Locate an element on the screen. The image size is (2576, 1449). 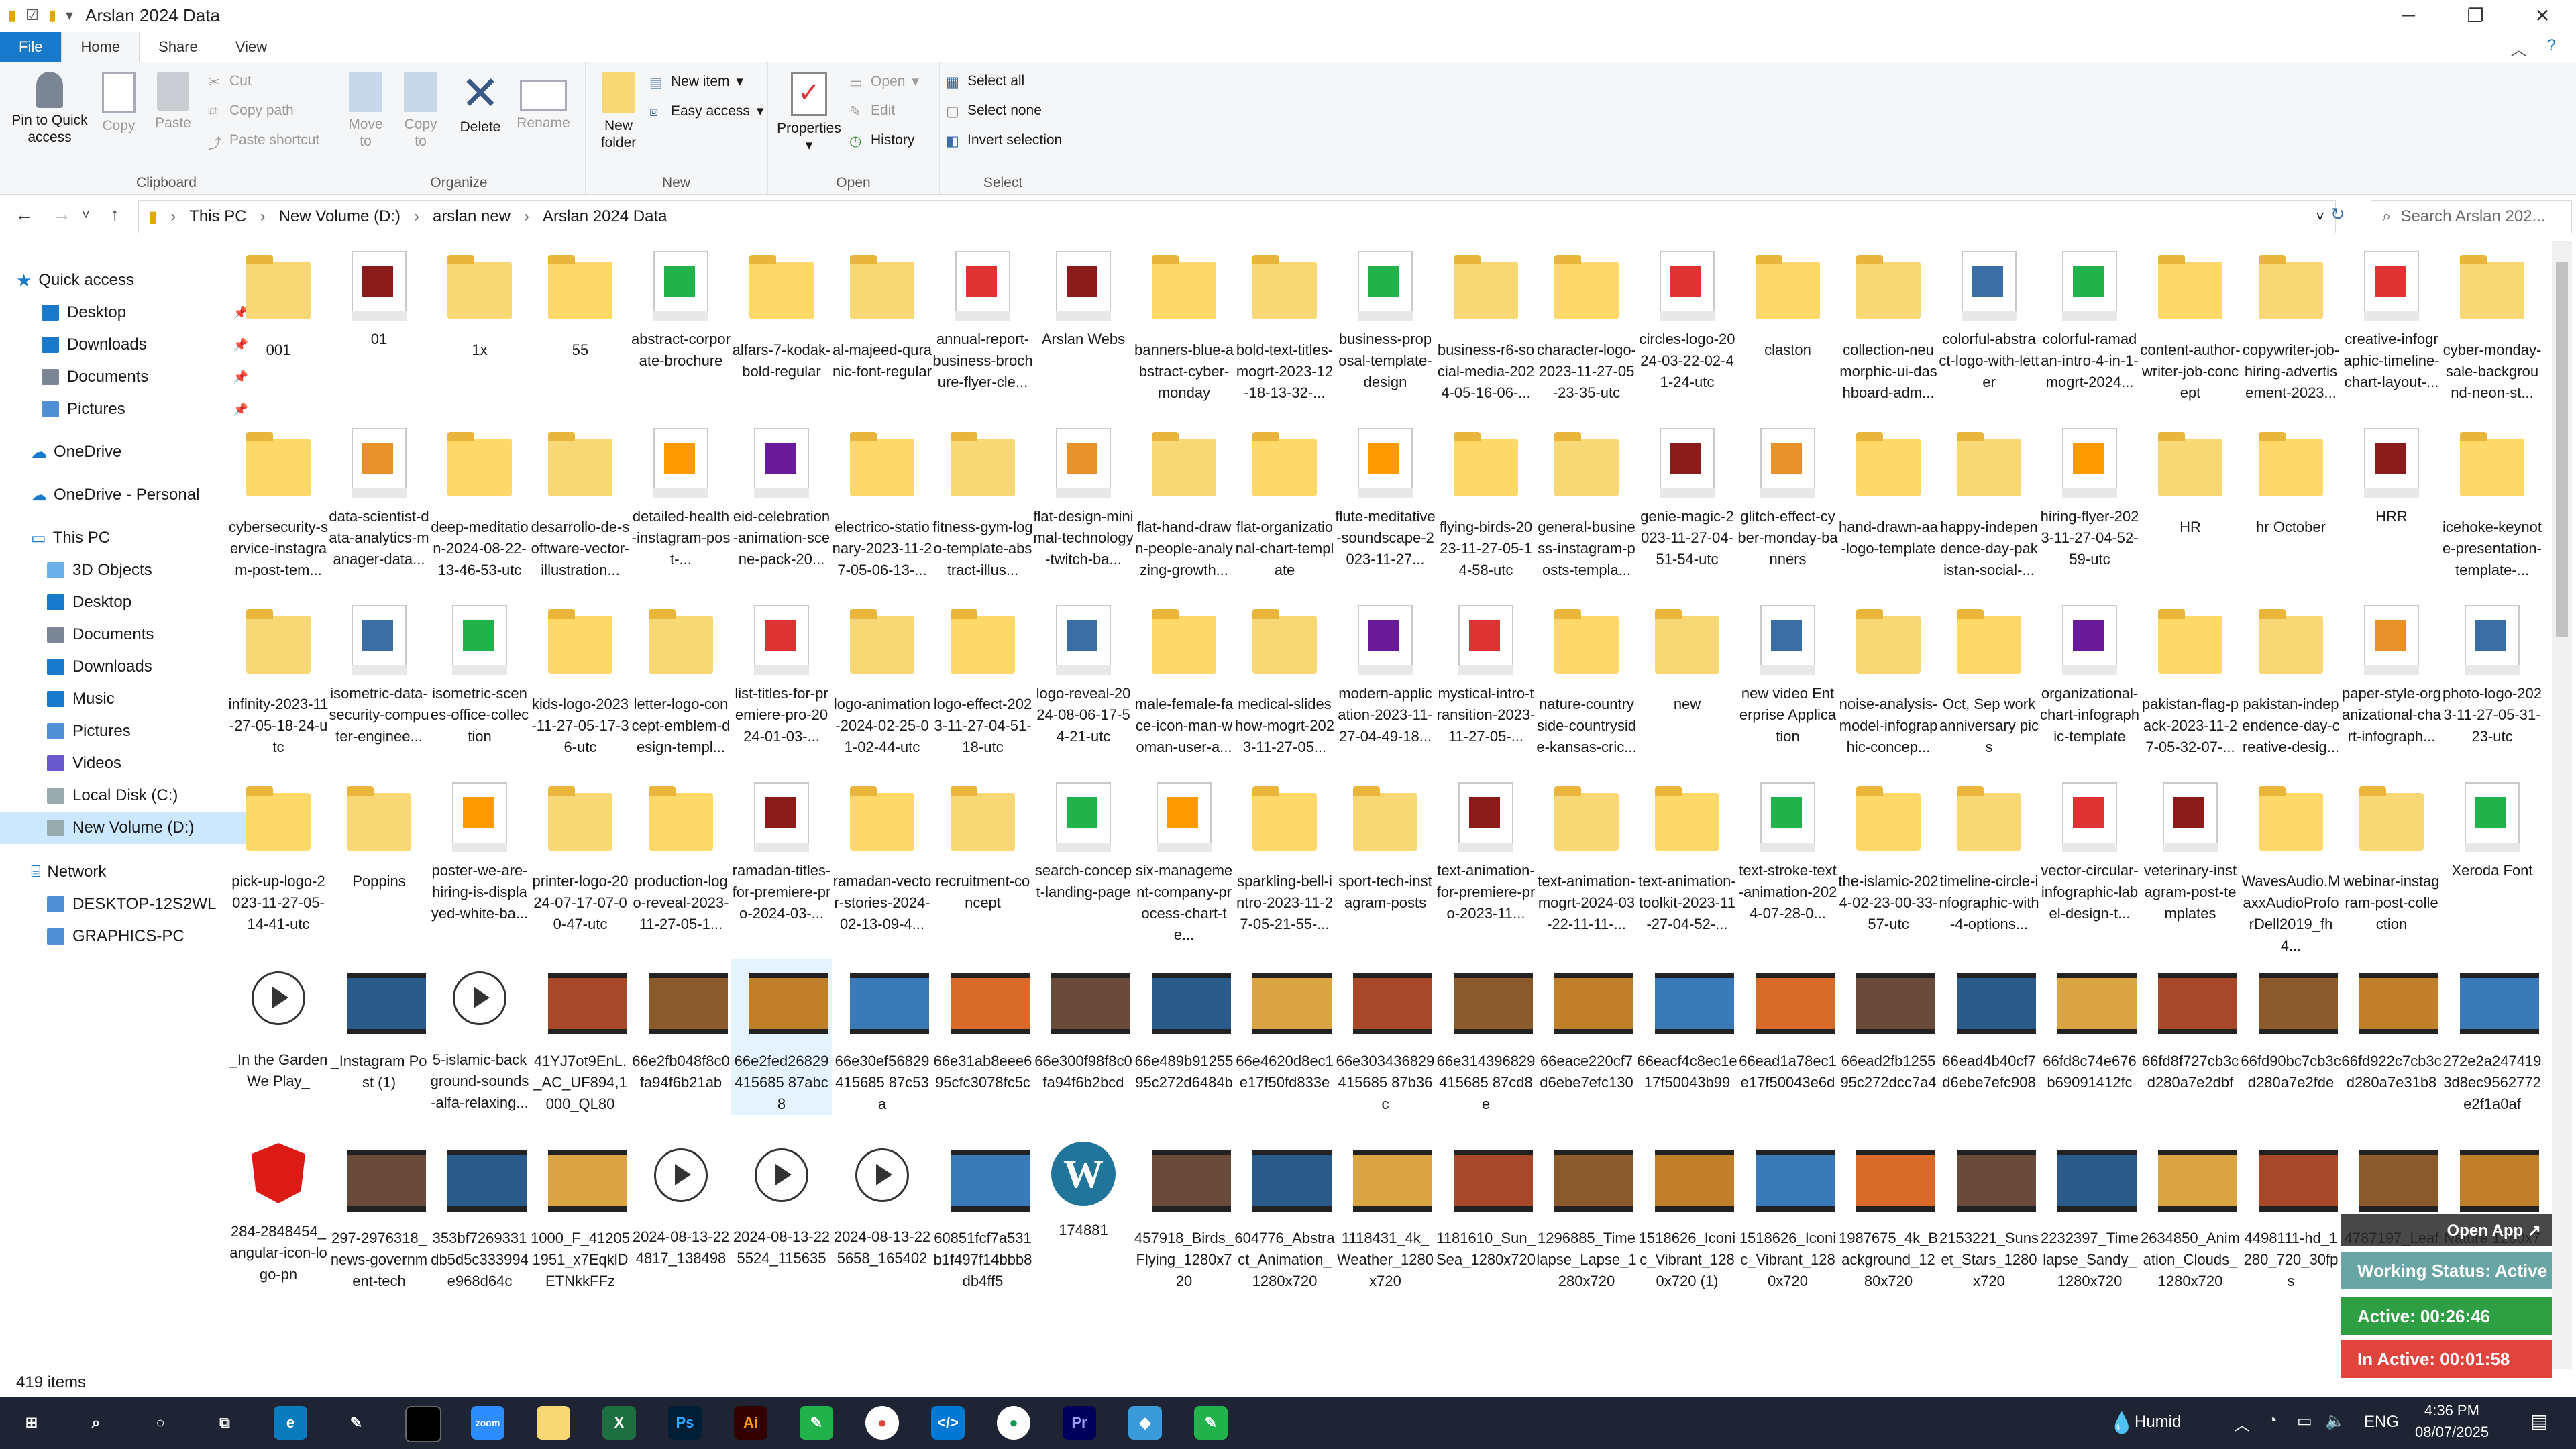
notifications-icon: ▤ is located at coordinates (2539, 1421).